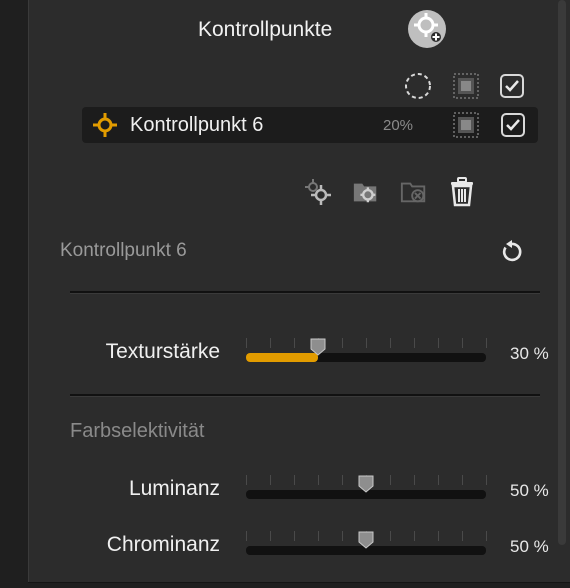 The height and width of the screenshot is (588, 570). Describe the element at coordinates (366, 351) in the screenshot. I see `texture-slider` at that location.